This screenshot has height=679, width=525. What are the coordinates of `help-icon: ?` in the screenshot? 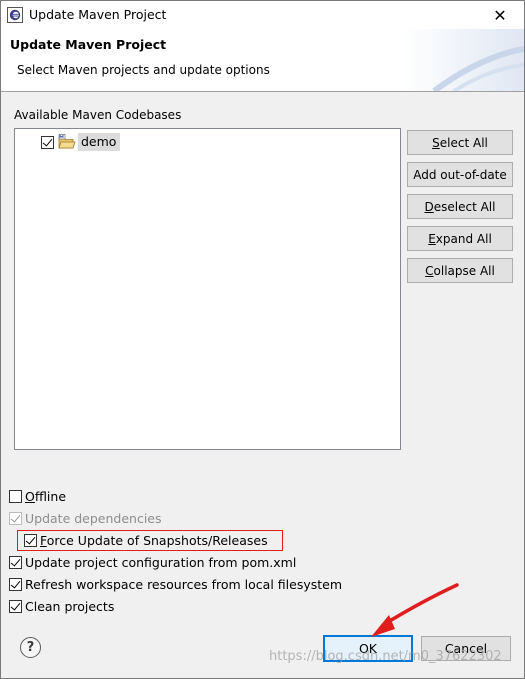 It's located at (30, 647).